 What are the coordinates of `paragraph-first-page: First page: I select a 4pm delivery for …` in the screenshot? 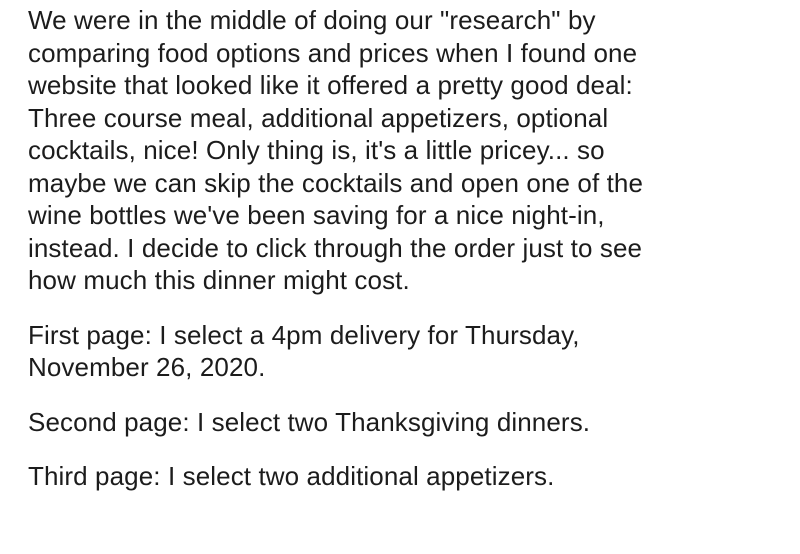 It's located at (304, 351).